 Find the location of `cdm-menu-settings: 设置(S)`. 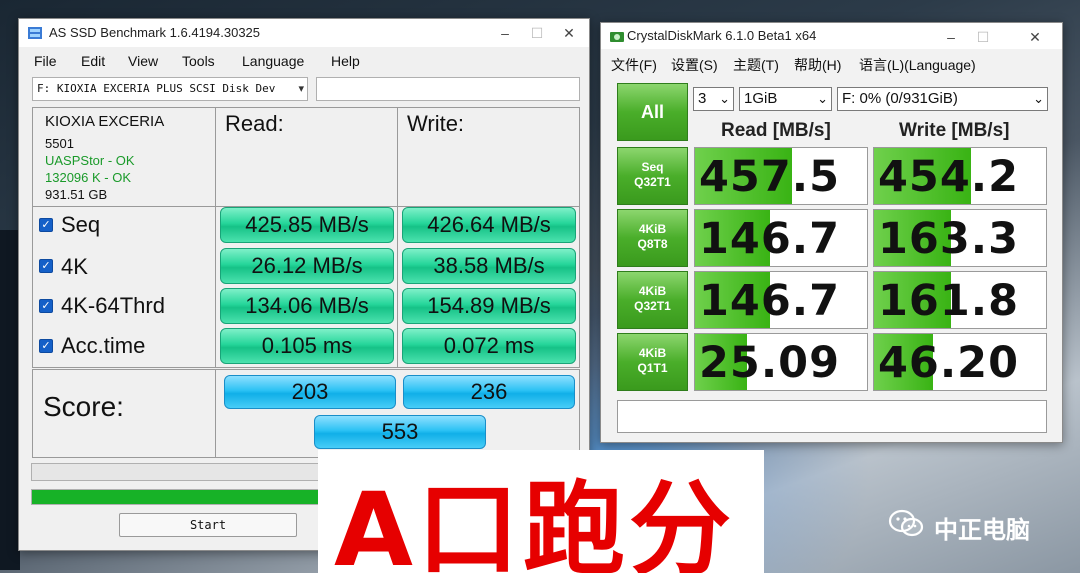

cdm-menu-settings: 设置(S) is located at coordinates (694, 65).